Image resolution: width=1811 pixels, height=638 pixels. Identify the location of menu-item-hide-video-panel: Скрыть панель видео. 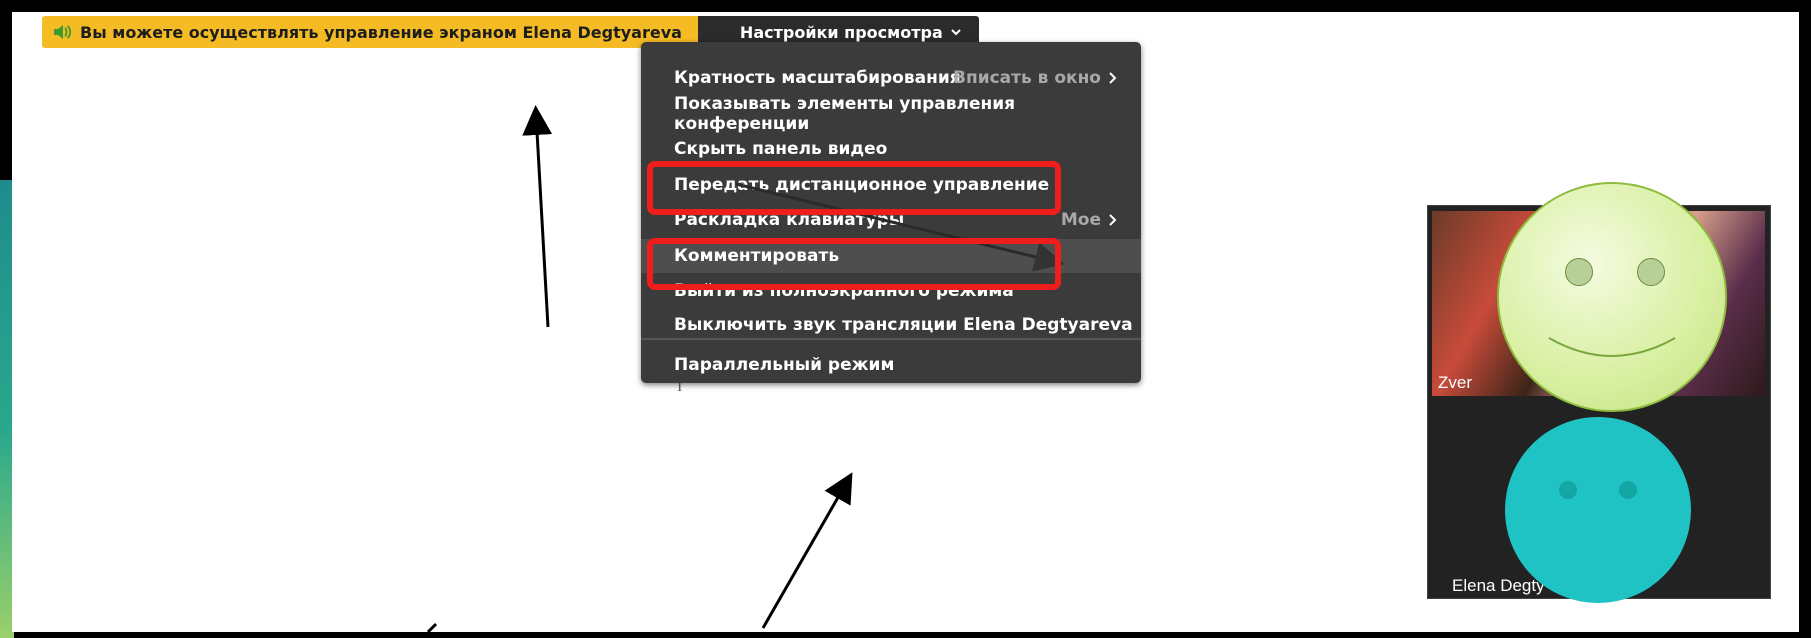
(891, 149).